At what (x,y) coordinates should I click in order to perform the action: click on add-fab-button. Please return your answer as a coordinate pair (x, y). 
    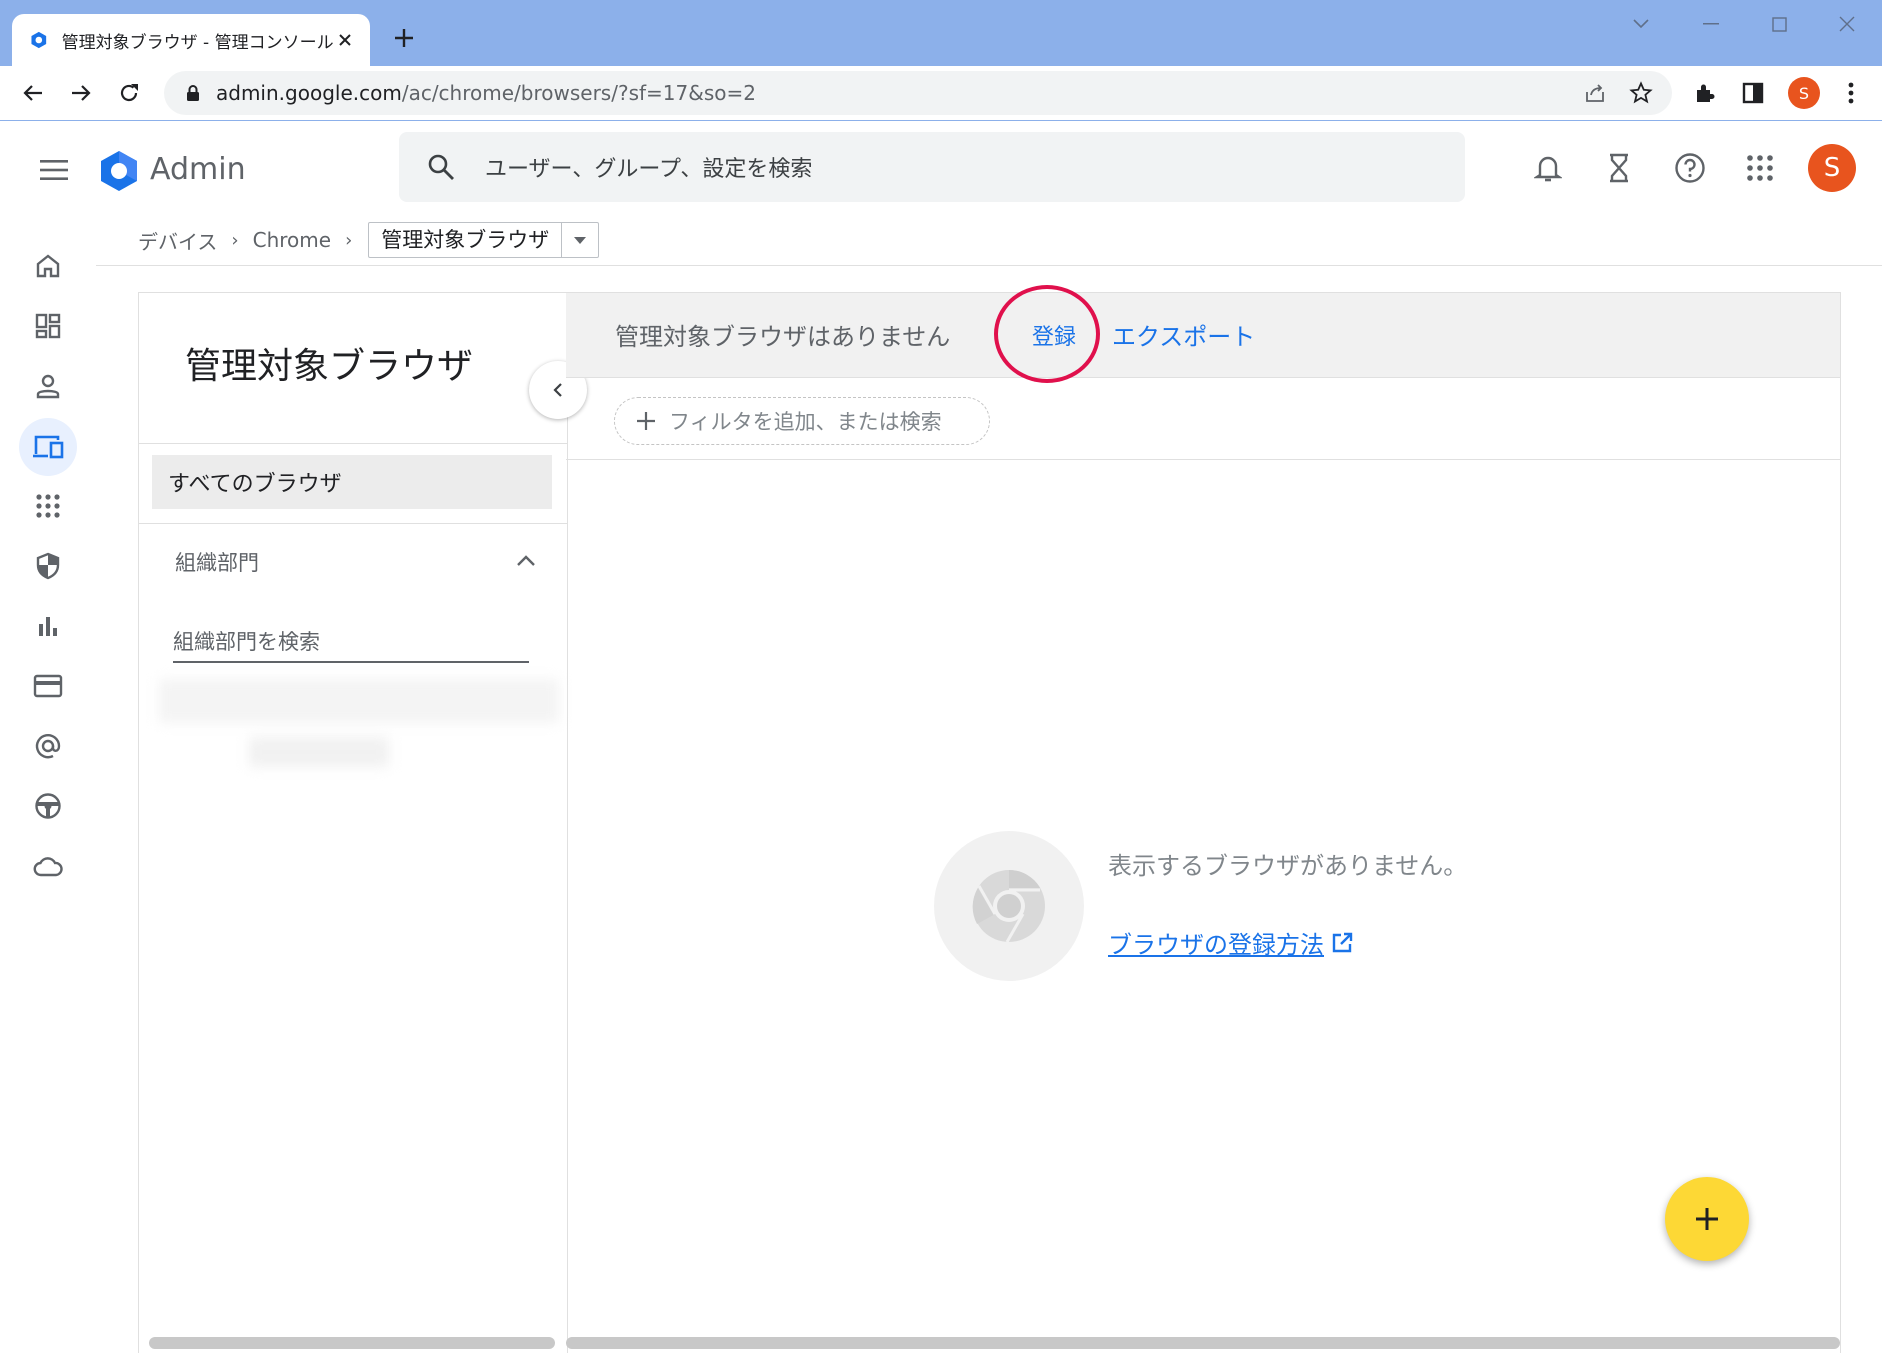
    Looking at the image, I should click on (1707, 1219).